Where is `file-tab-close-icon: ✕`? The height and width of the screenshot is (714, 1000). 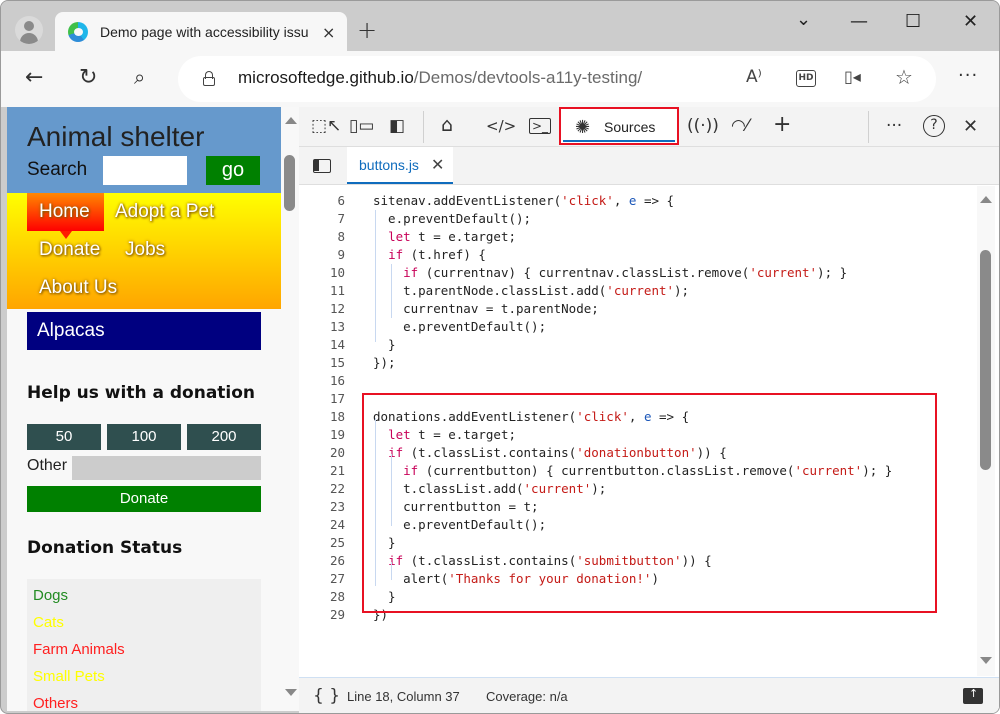
file-tab-close-icon: ✕ is located at coordinates (437, 164).